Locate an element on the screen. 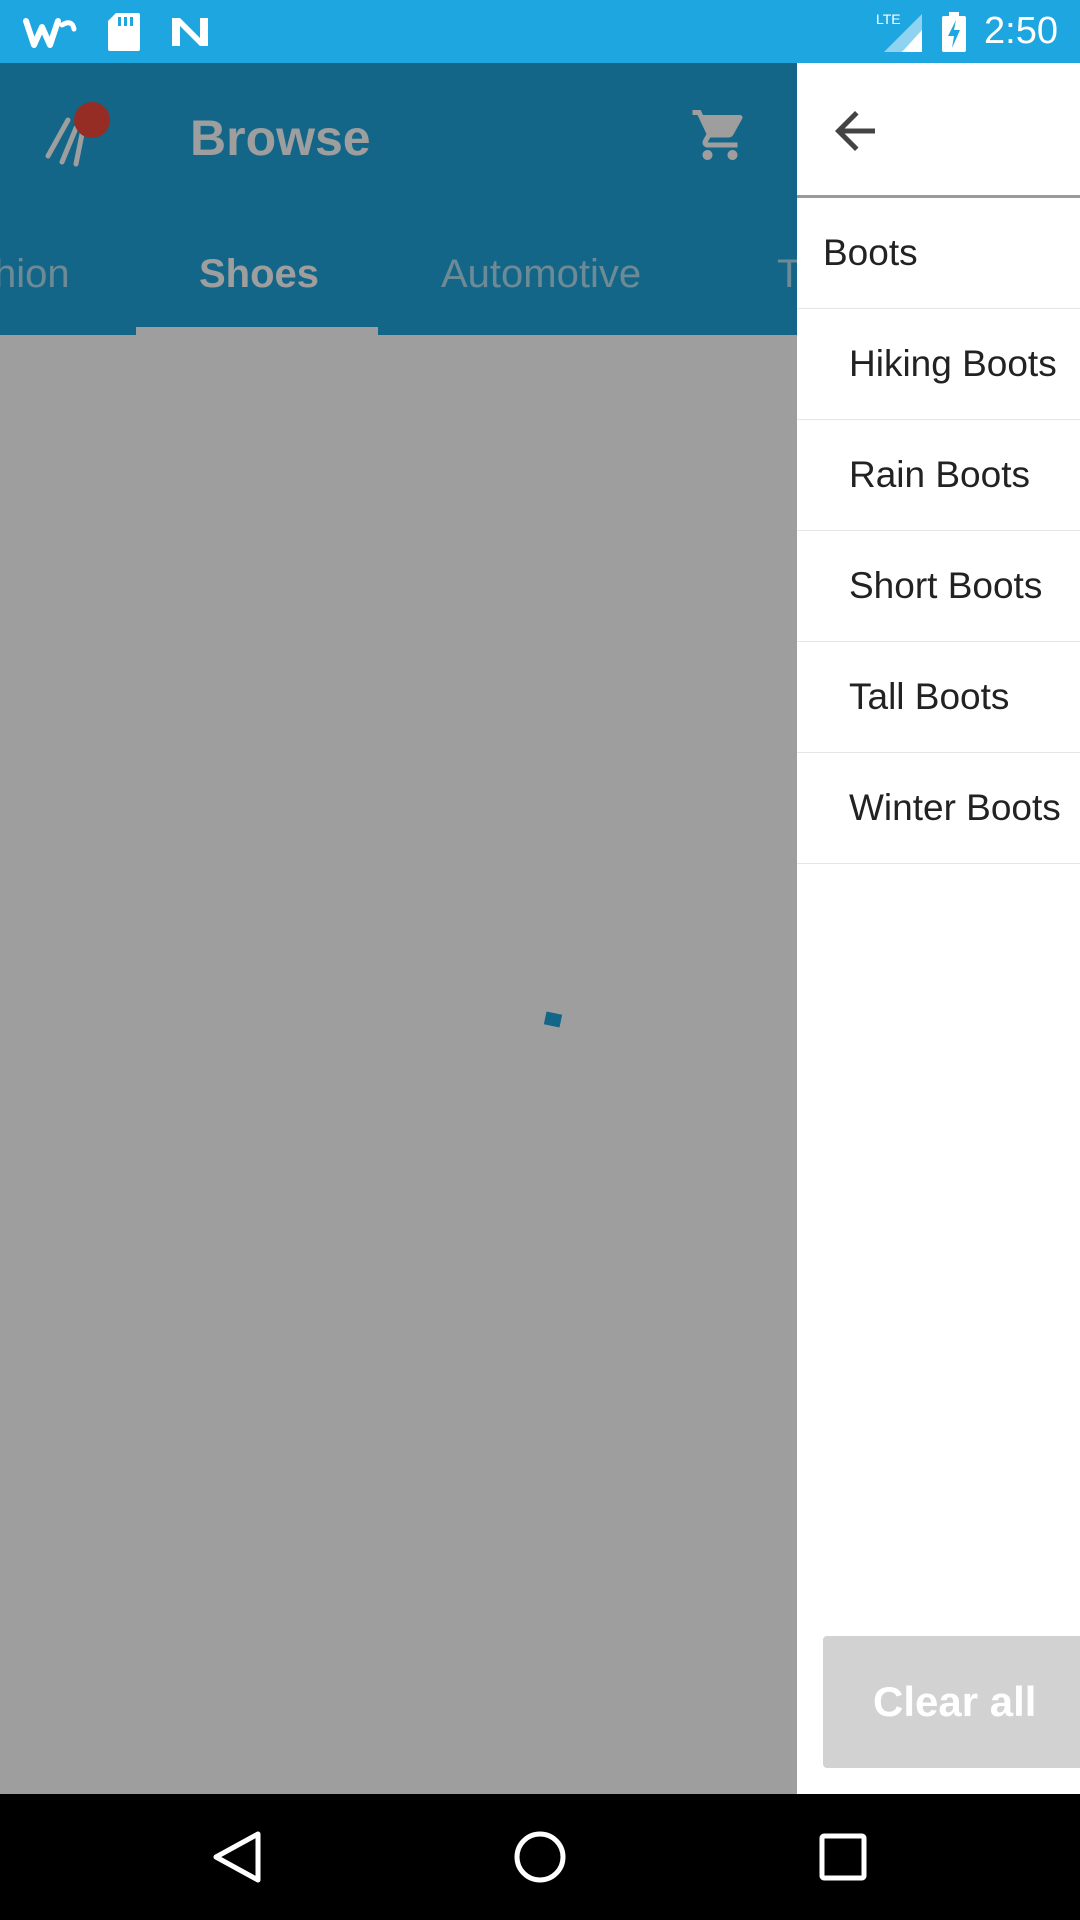  sd-card-icon is located at coordinates (124, 31).